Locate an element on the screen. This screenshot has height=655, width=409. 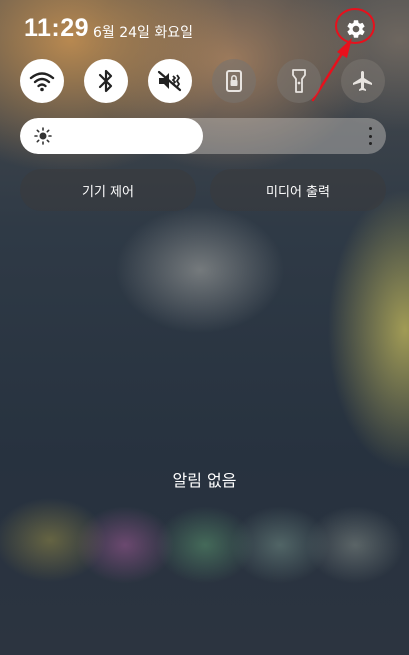
annotation-circle is located at coordinates (355, 26).